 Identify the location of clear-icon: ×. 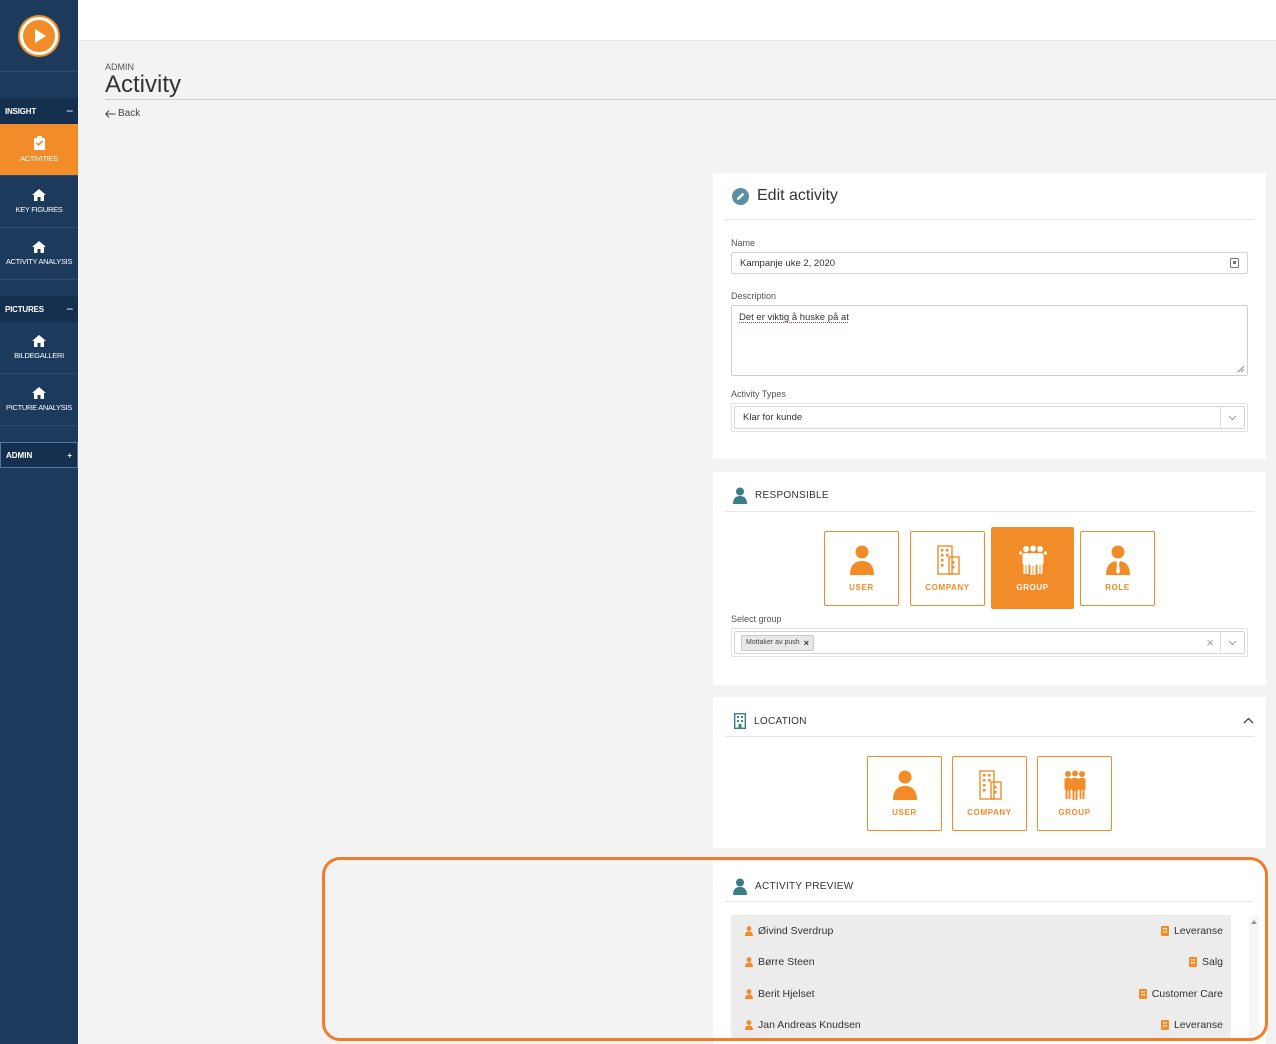
(1210, 642).